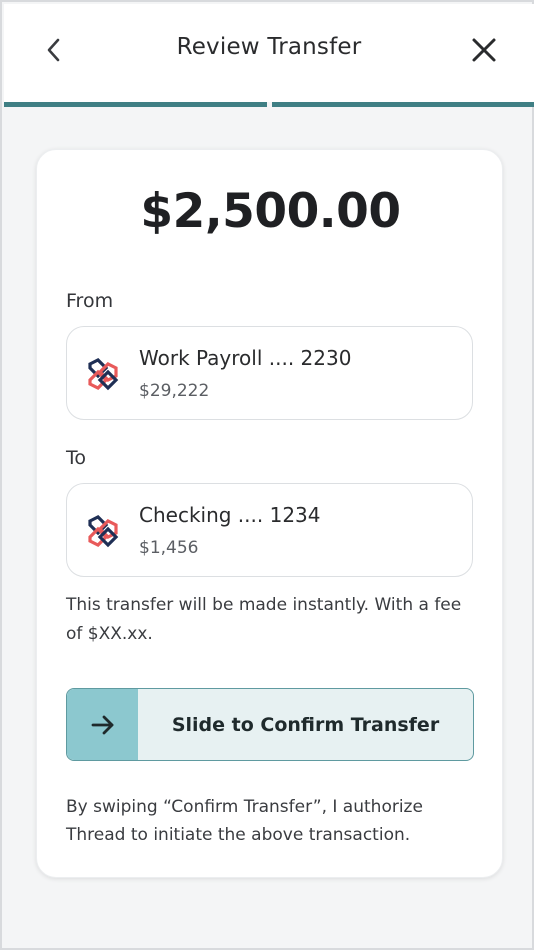 This screenshot has width=534, height=950. Describe the element at coordinates (174, 391) in the screenshot. I see `from-account-balance: $29,222` at that location.